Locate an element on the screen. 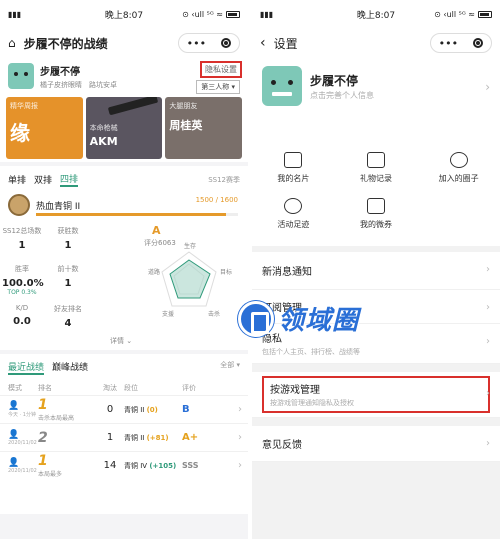 The height and width of the screenshot is (539, 500). table-row: 👤 2020/11/02 2 1 青铜 II (+81) A+ › is located at coordinates (124, 437).